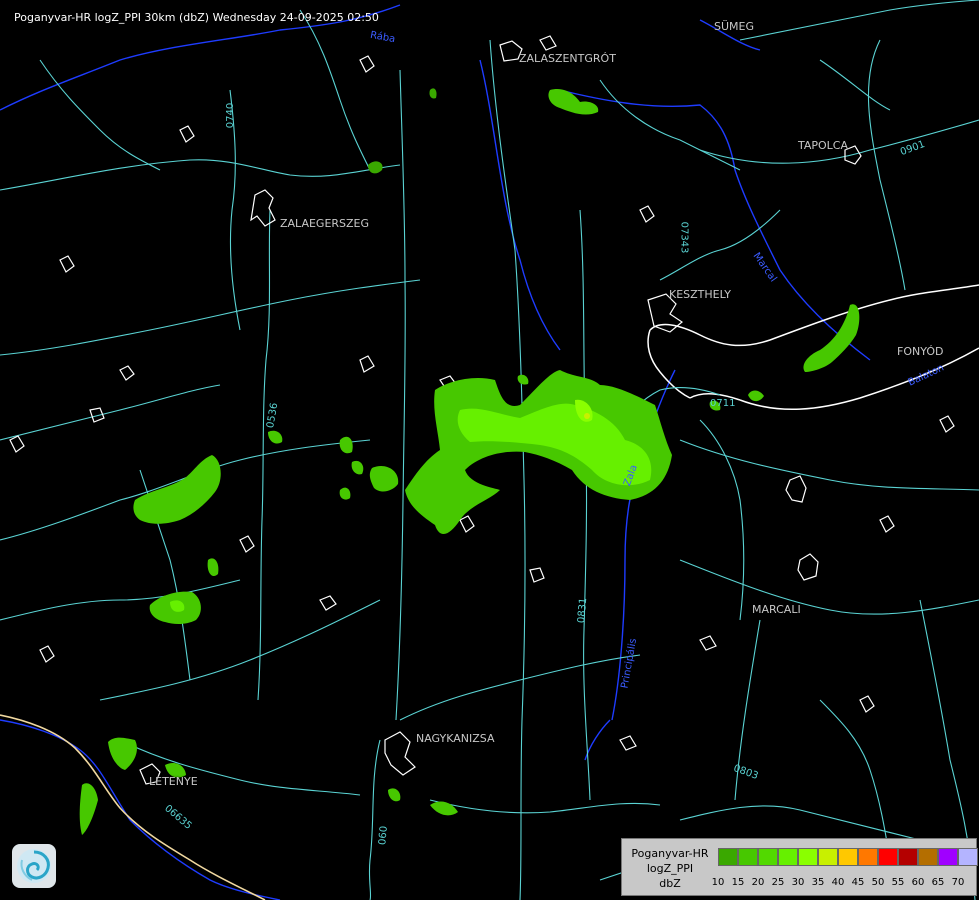 This screenshot has height=900, width=979. Describe the element at coordinates (823, 145) in the screenshot. I see `city-label-tapolca: TAPOLCA` at that location.